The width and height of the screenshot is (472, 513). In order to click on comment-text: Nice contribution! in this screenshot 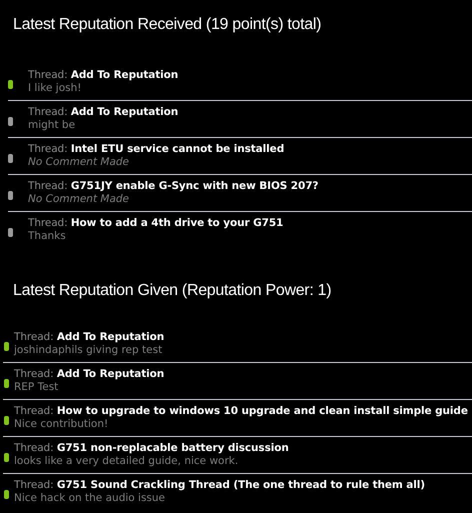, I will do `click(62, 424)`.